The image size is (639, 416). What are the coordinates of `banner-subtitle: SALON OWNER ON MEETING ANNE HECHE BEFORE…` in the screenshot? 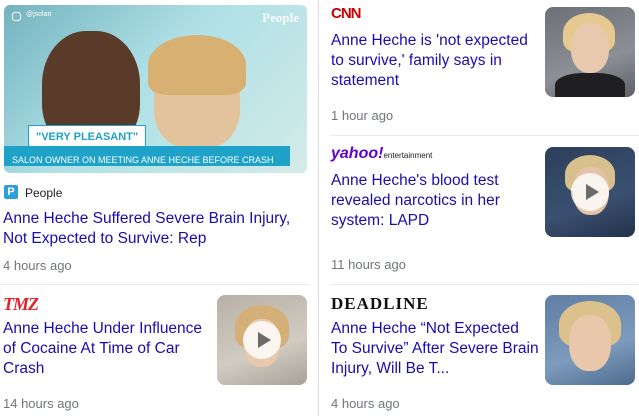 It's located at (147, 156).